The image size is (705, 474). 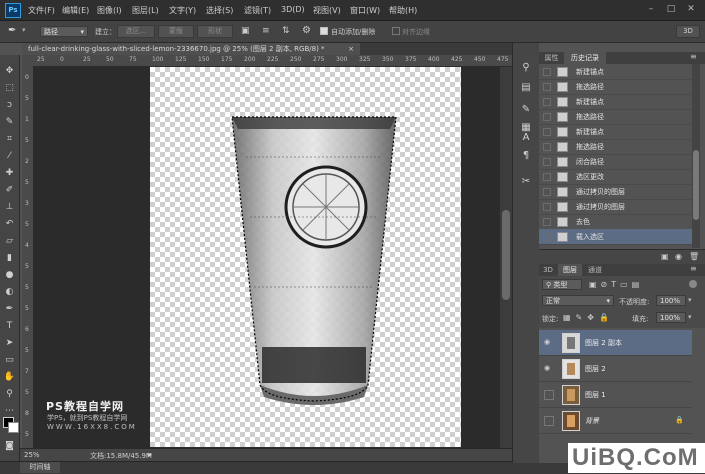 I want to click on brush-tool-icon: ✐, so click(x=9, y=190).